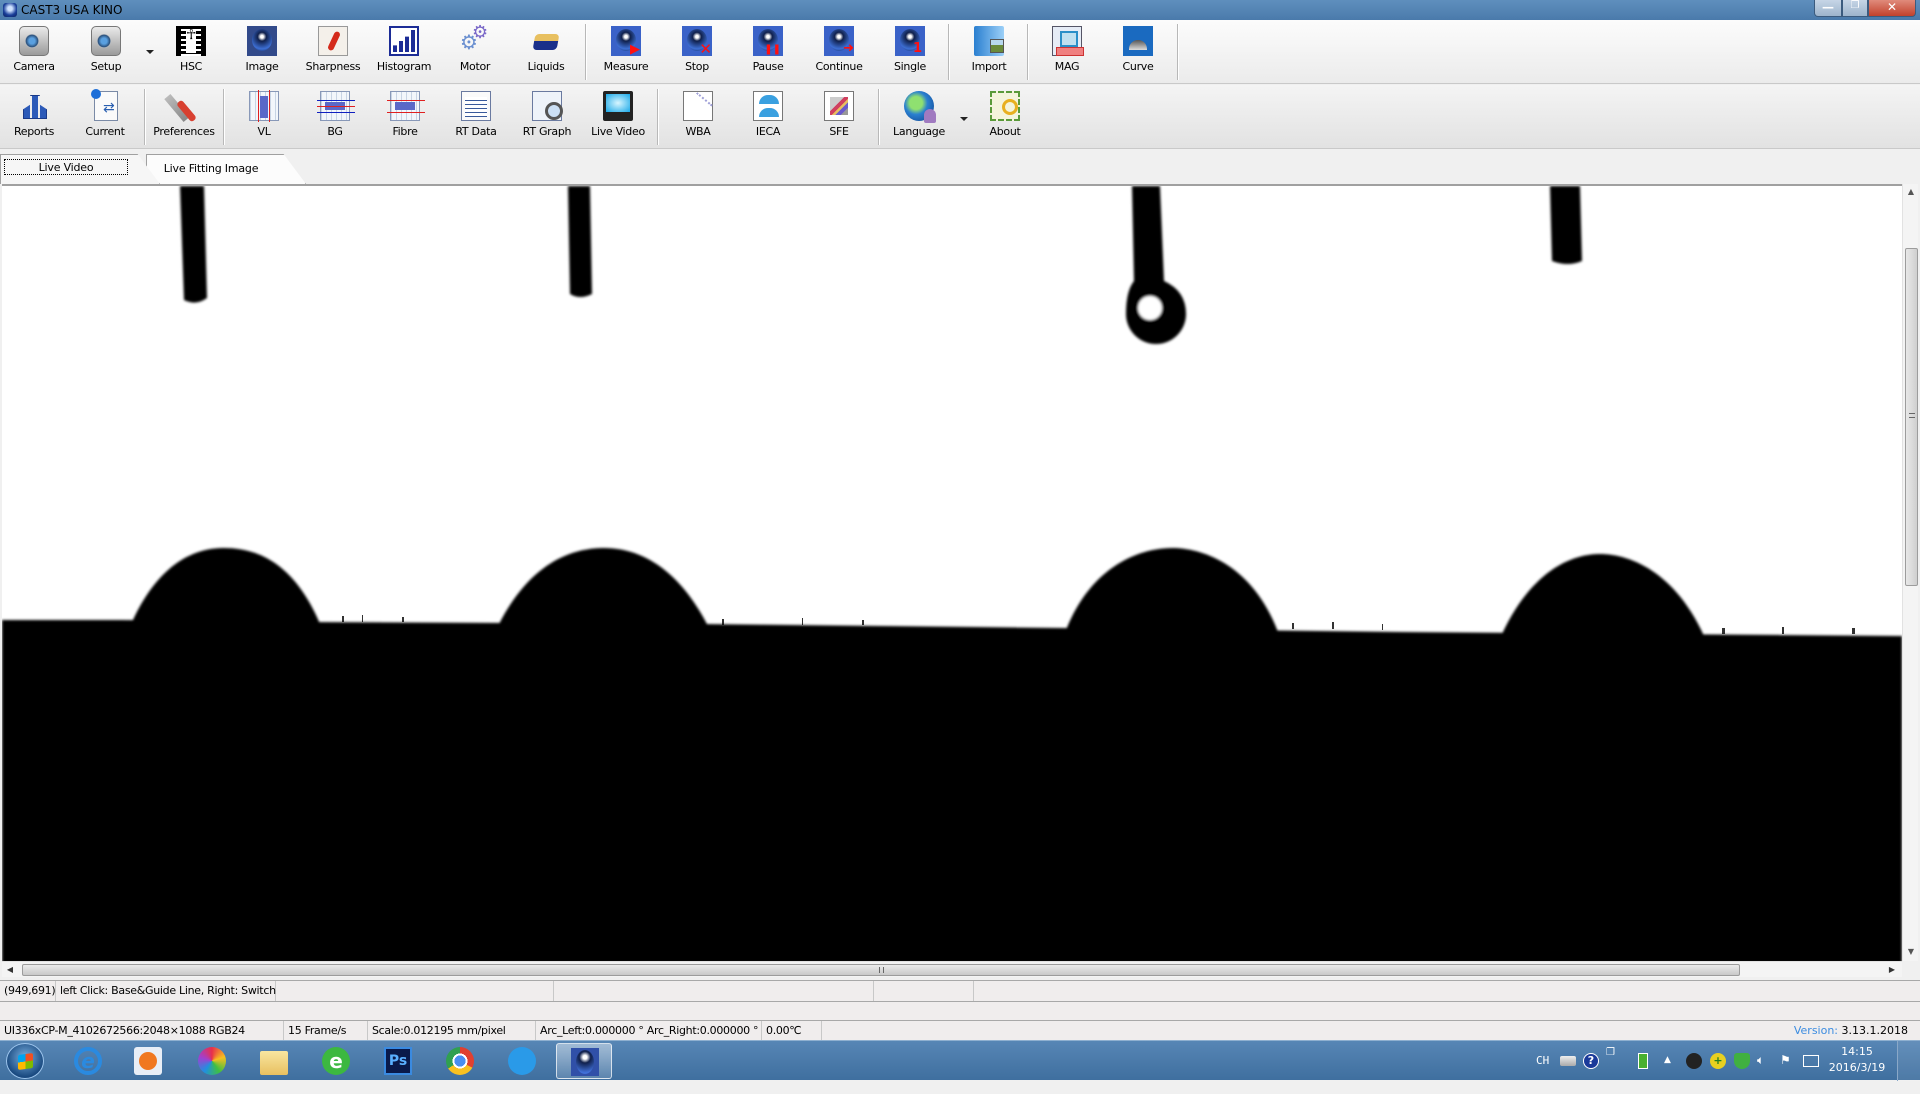 The height and width of the screenshot is (1094, 1920). Describe the element at coordinates (1591, 1061) in the screenshot. I see `help-icon: ?` at that location.